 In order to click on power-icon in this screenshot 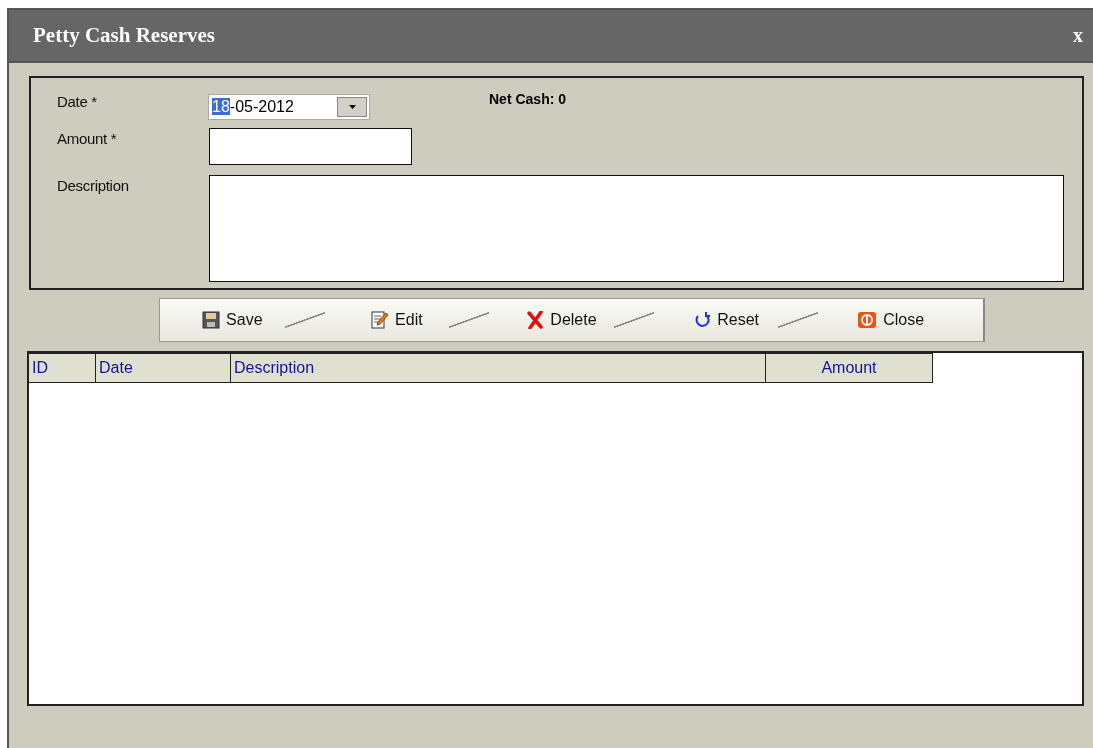, I will do `click(867, 320)`.